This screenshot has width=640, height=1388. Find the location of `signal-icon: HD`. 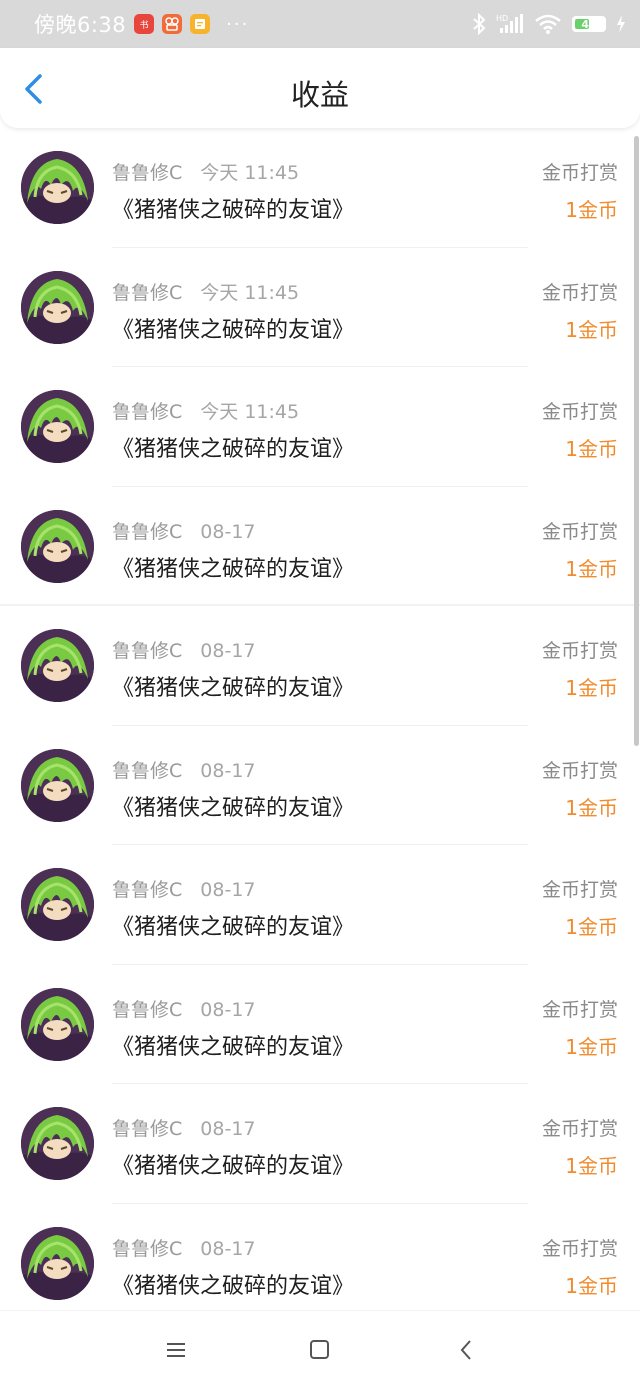

signal-icon: HD is located at coordinates (509, 23).